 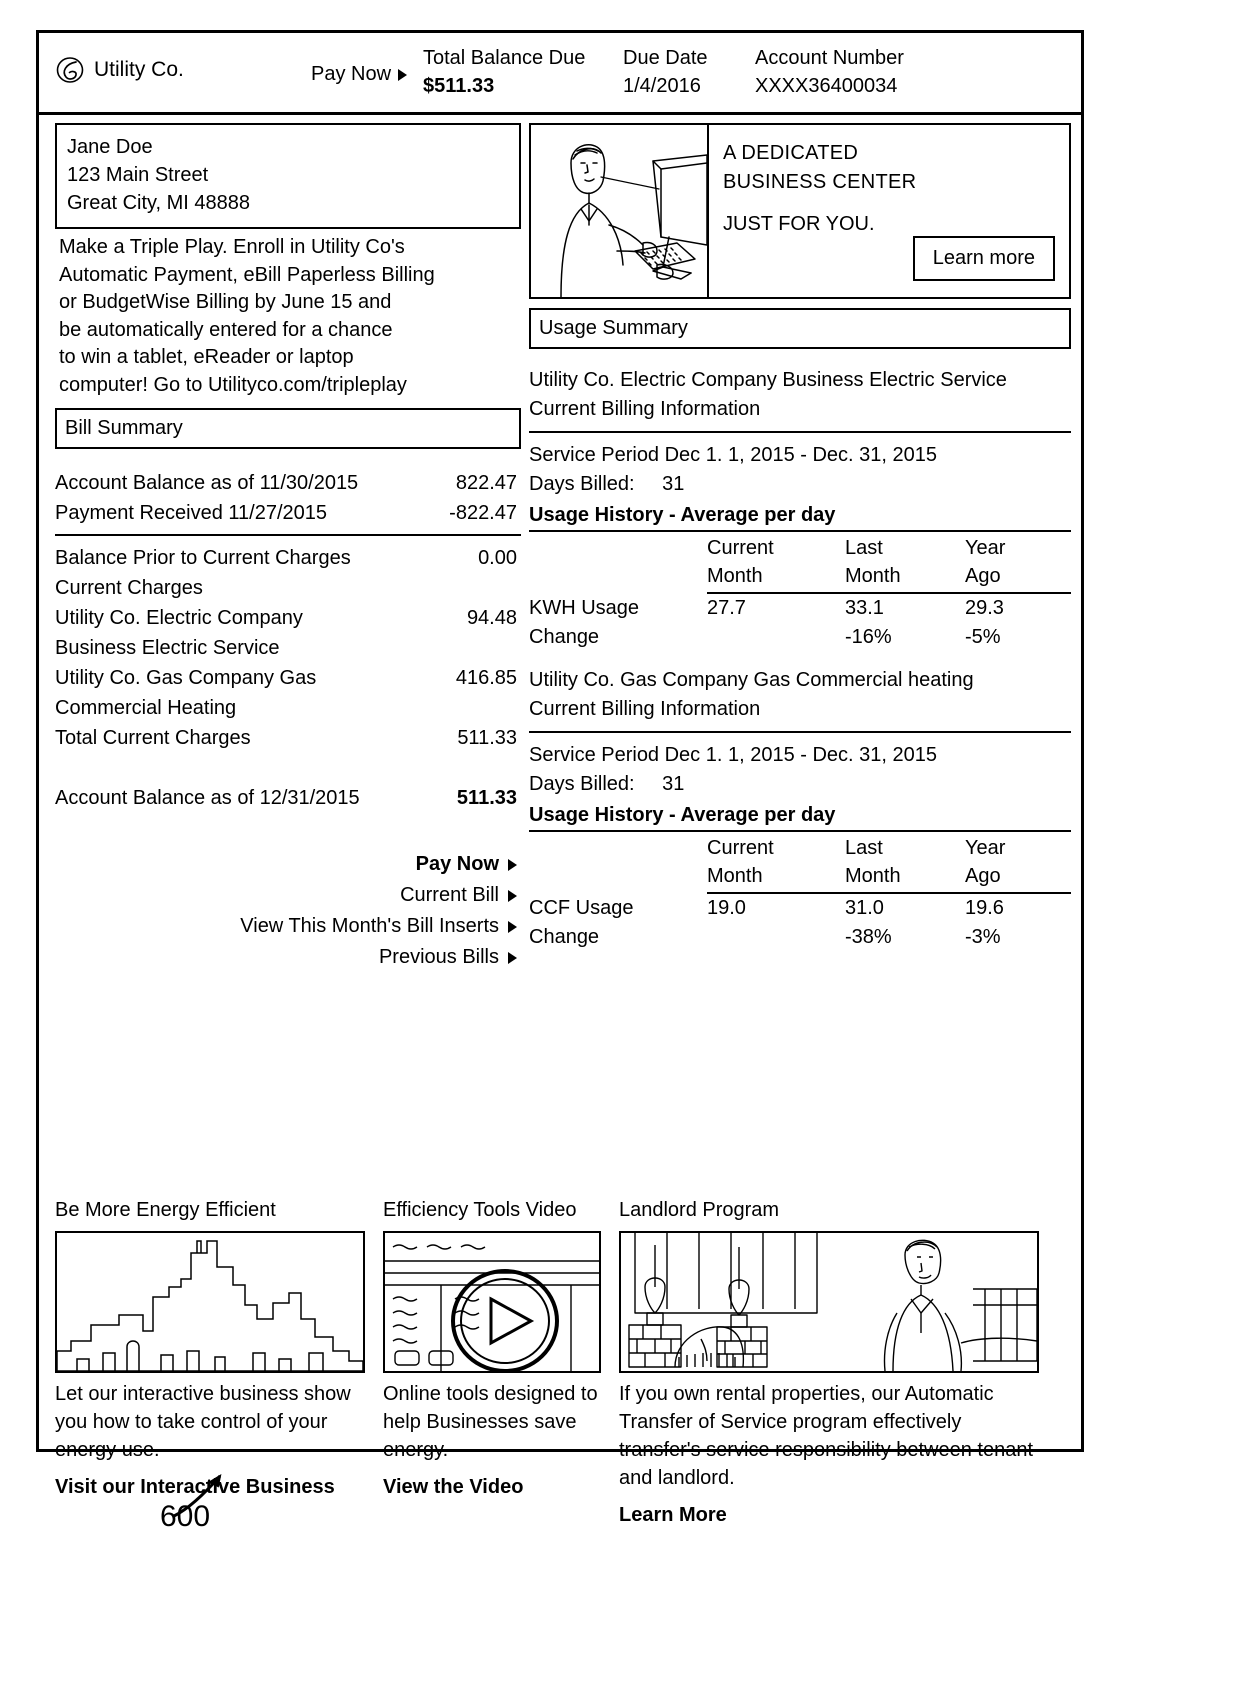 I want to click on city-skyline-icon, so click(x=210, y=1302).